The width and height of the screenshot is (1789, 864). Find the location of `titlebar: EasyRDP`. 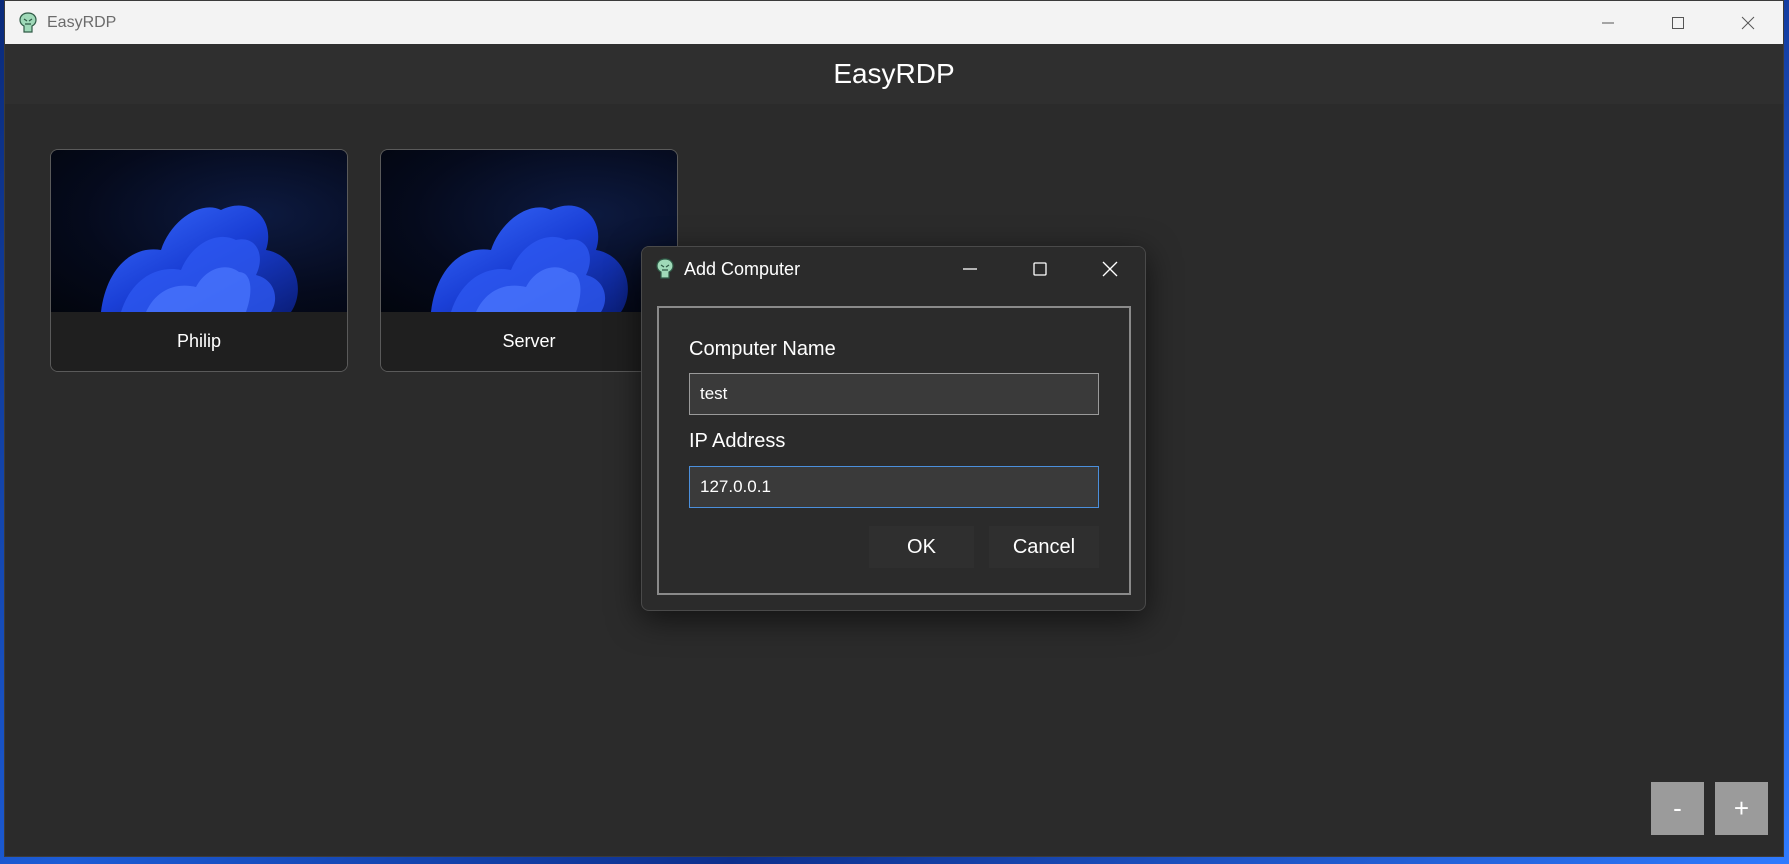

titlebar: EasyRDP is located at coordinates (894, 22).